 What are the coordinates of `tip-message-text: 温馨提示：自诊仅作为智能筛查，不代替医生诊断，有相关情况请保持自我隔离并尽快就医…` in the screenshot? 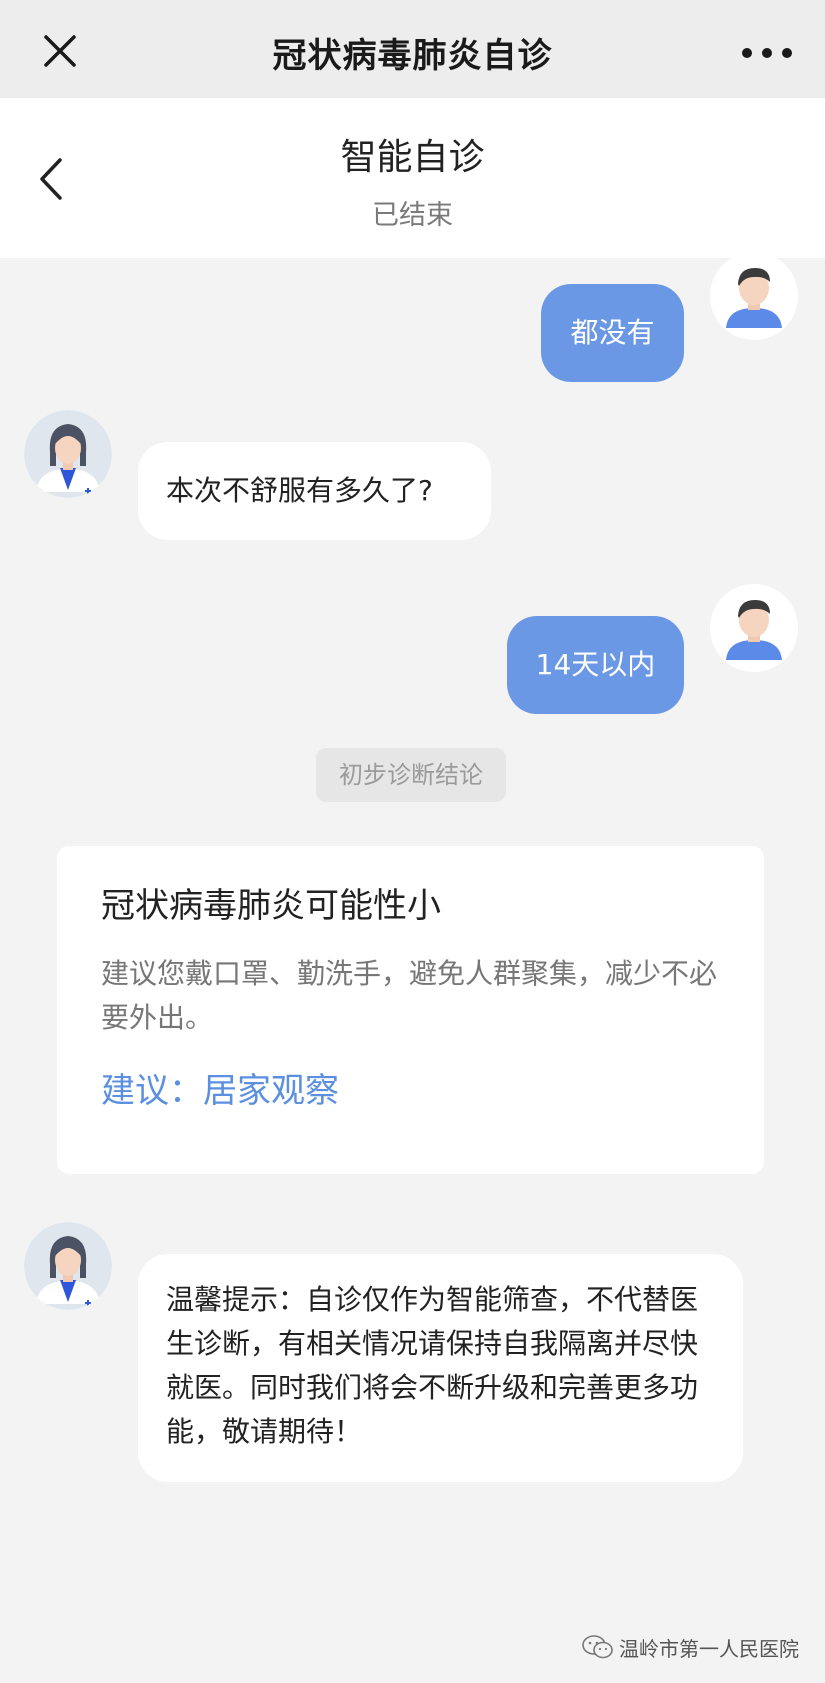 It's located at (432, 1365).